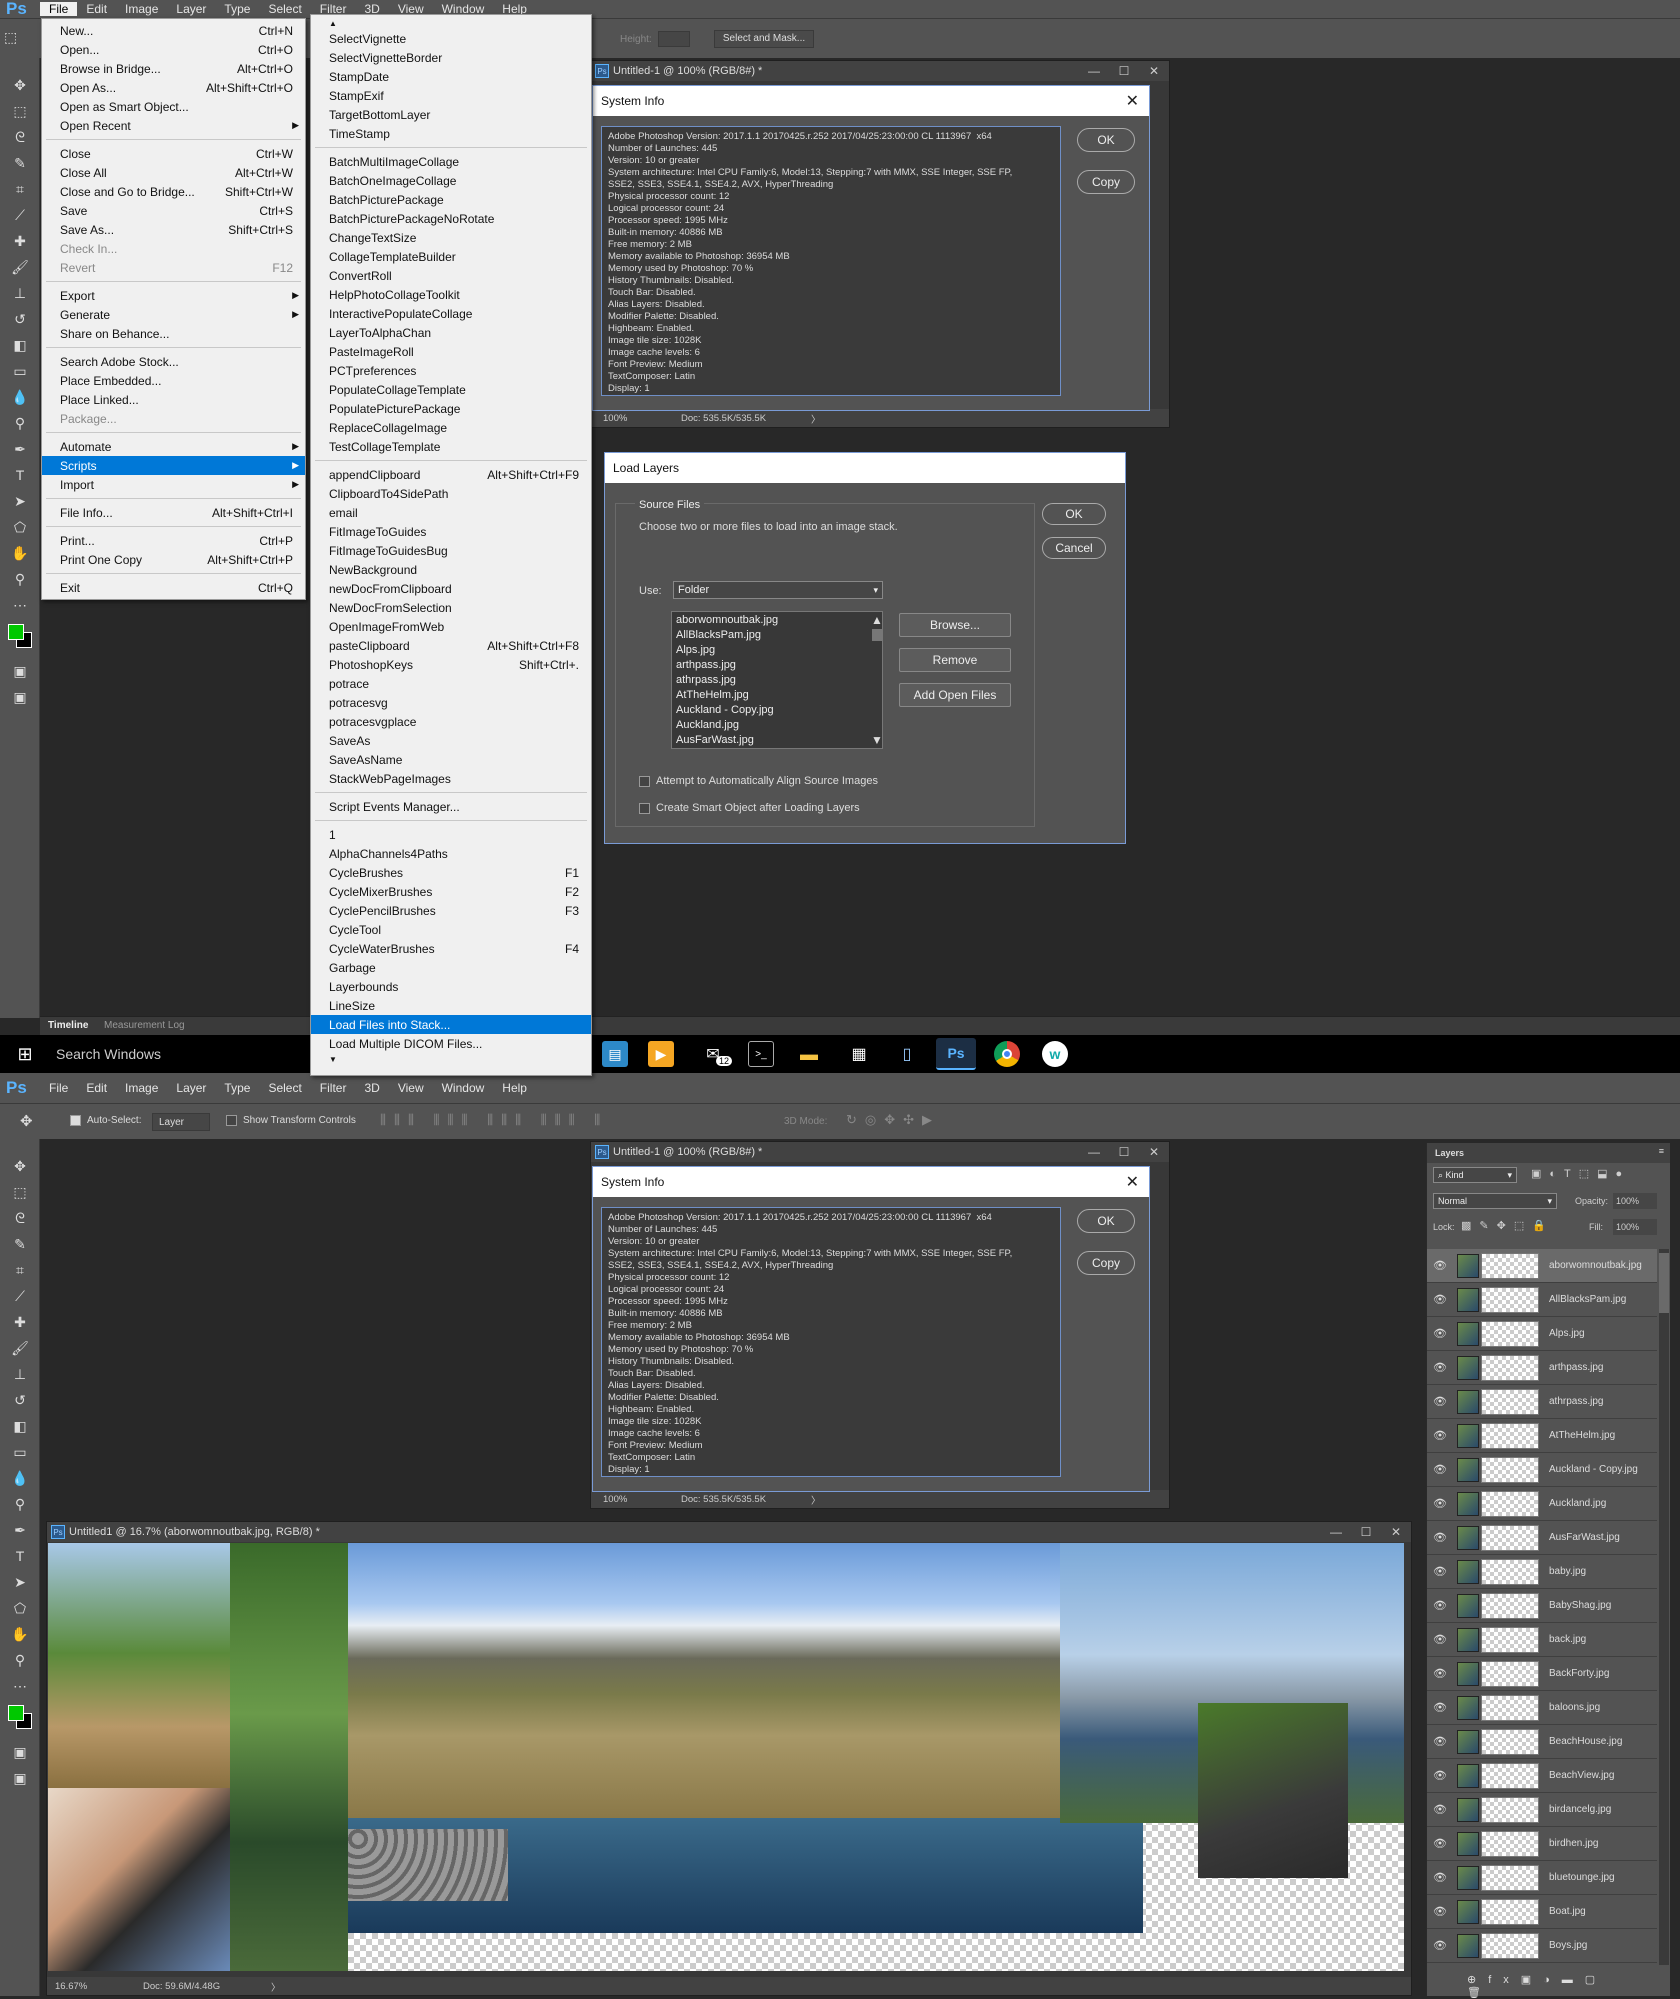  I want to click on scripts-menu-item: LayerToAlphaChan, so click(451, 332).